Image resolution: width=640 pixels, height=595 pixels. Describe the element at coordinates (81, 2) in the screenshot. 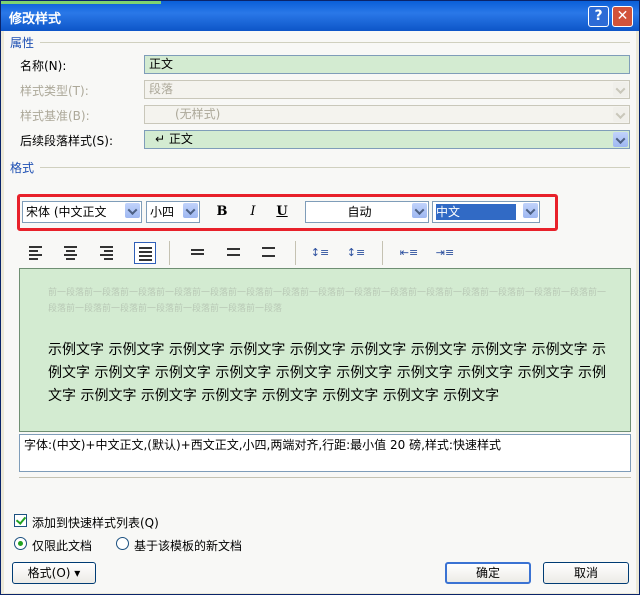

I see `taskbar-strip` at that location.